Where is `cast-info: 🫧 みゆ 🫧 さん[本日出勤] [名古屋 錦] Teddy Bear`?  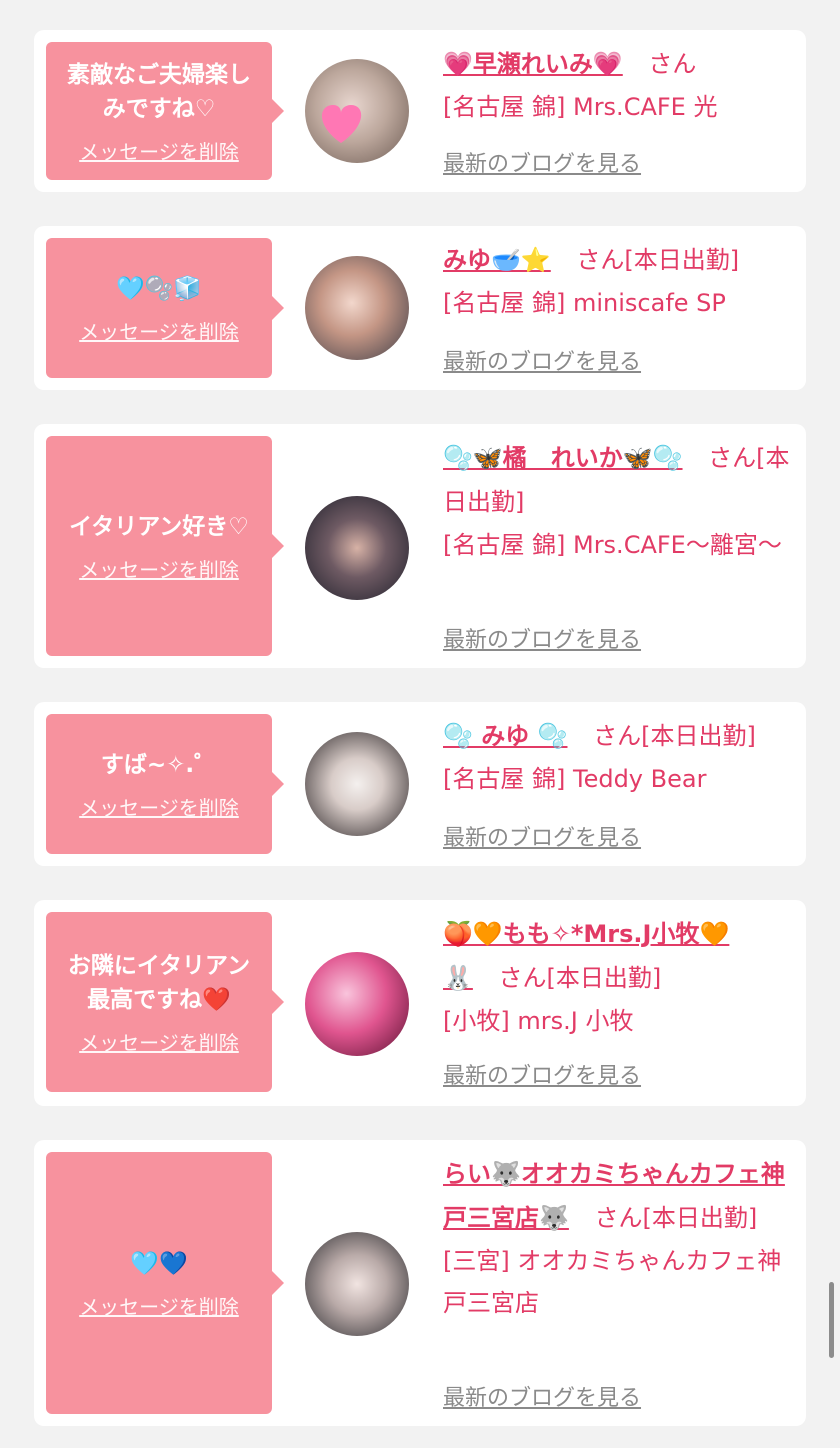 cast-info: 🫧 みゆ 🫧 さん[本日出勤] [名古屋 錦] Teddy Bear is located at coordinates (616, 757).